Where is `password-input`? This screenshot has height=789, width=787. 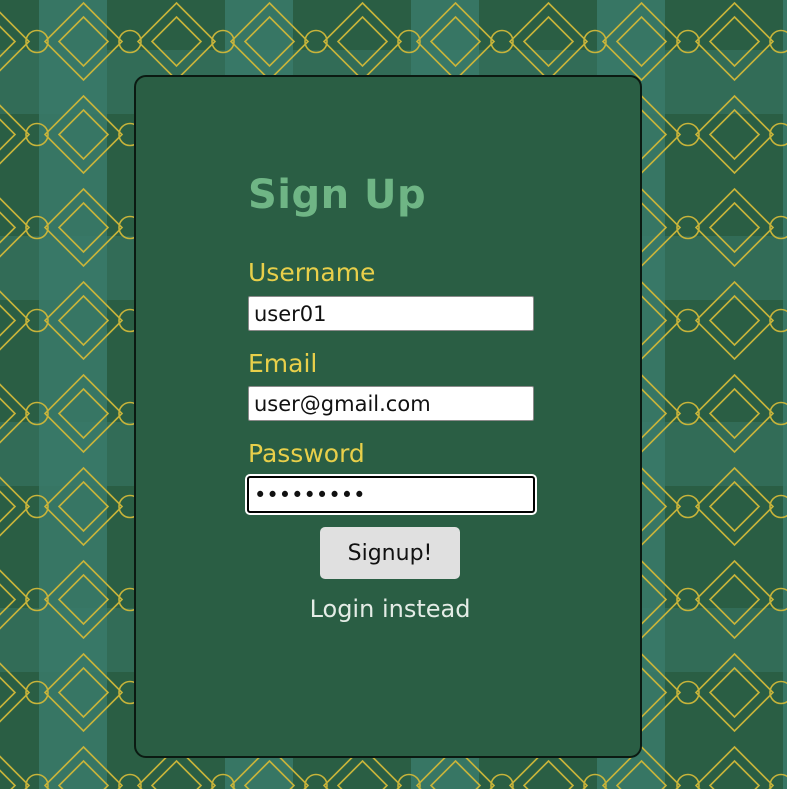 password-input is located at coordinates (391, 494).